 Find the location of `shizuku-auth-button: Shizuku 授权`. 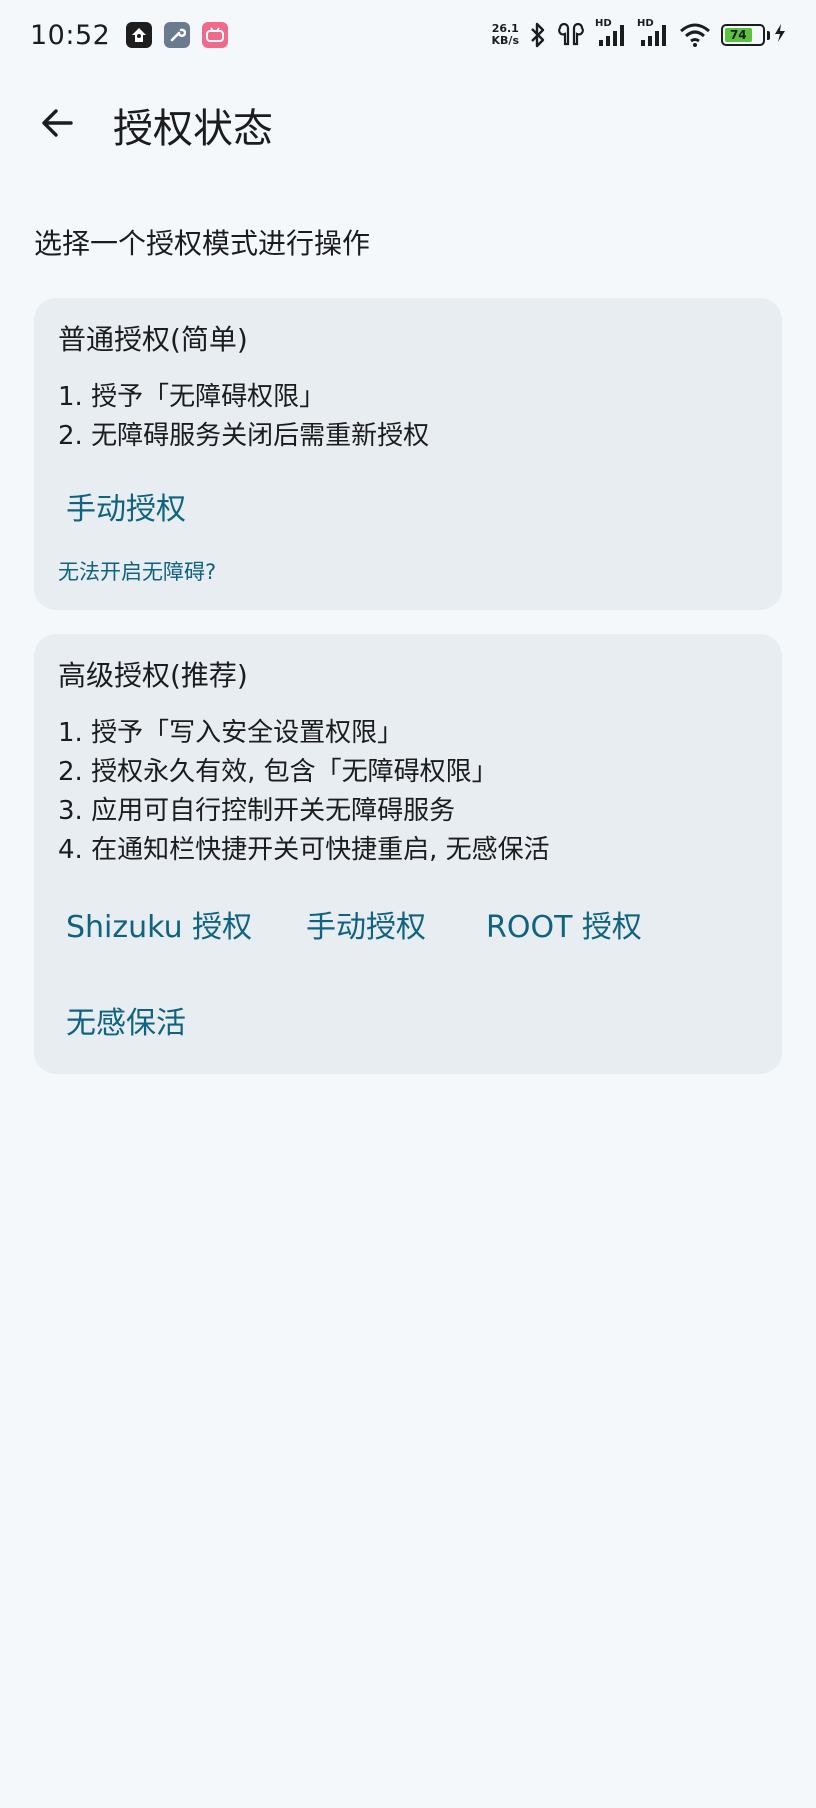

shizuku-auth-button: Shizuku 授权 is located at coordinates (159, 924).